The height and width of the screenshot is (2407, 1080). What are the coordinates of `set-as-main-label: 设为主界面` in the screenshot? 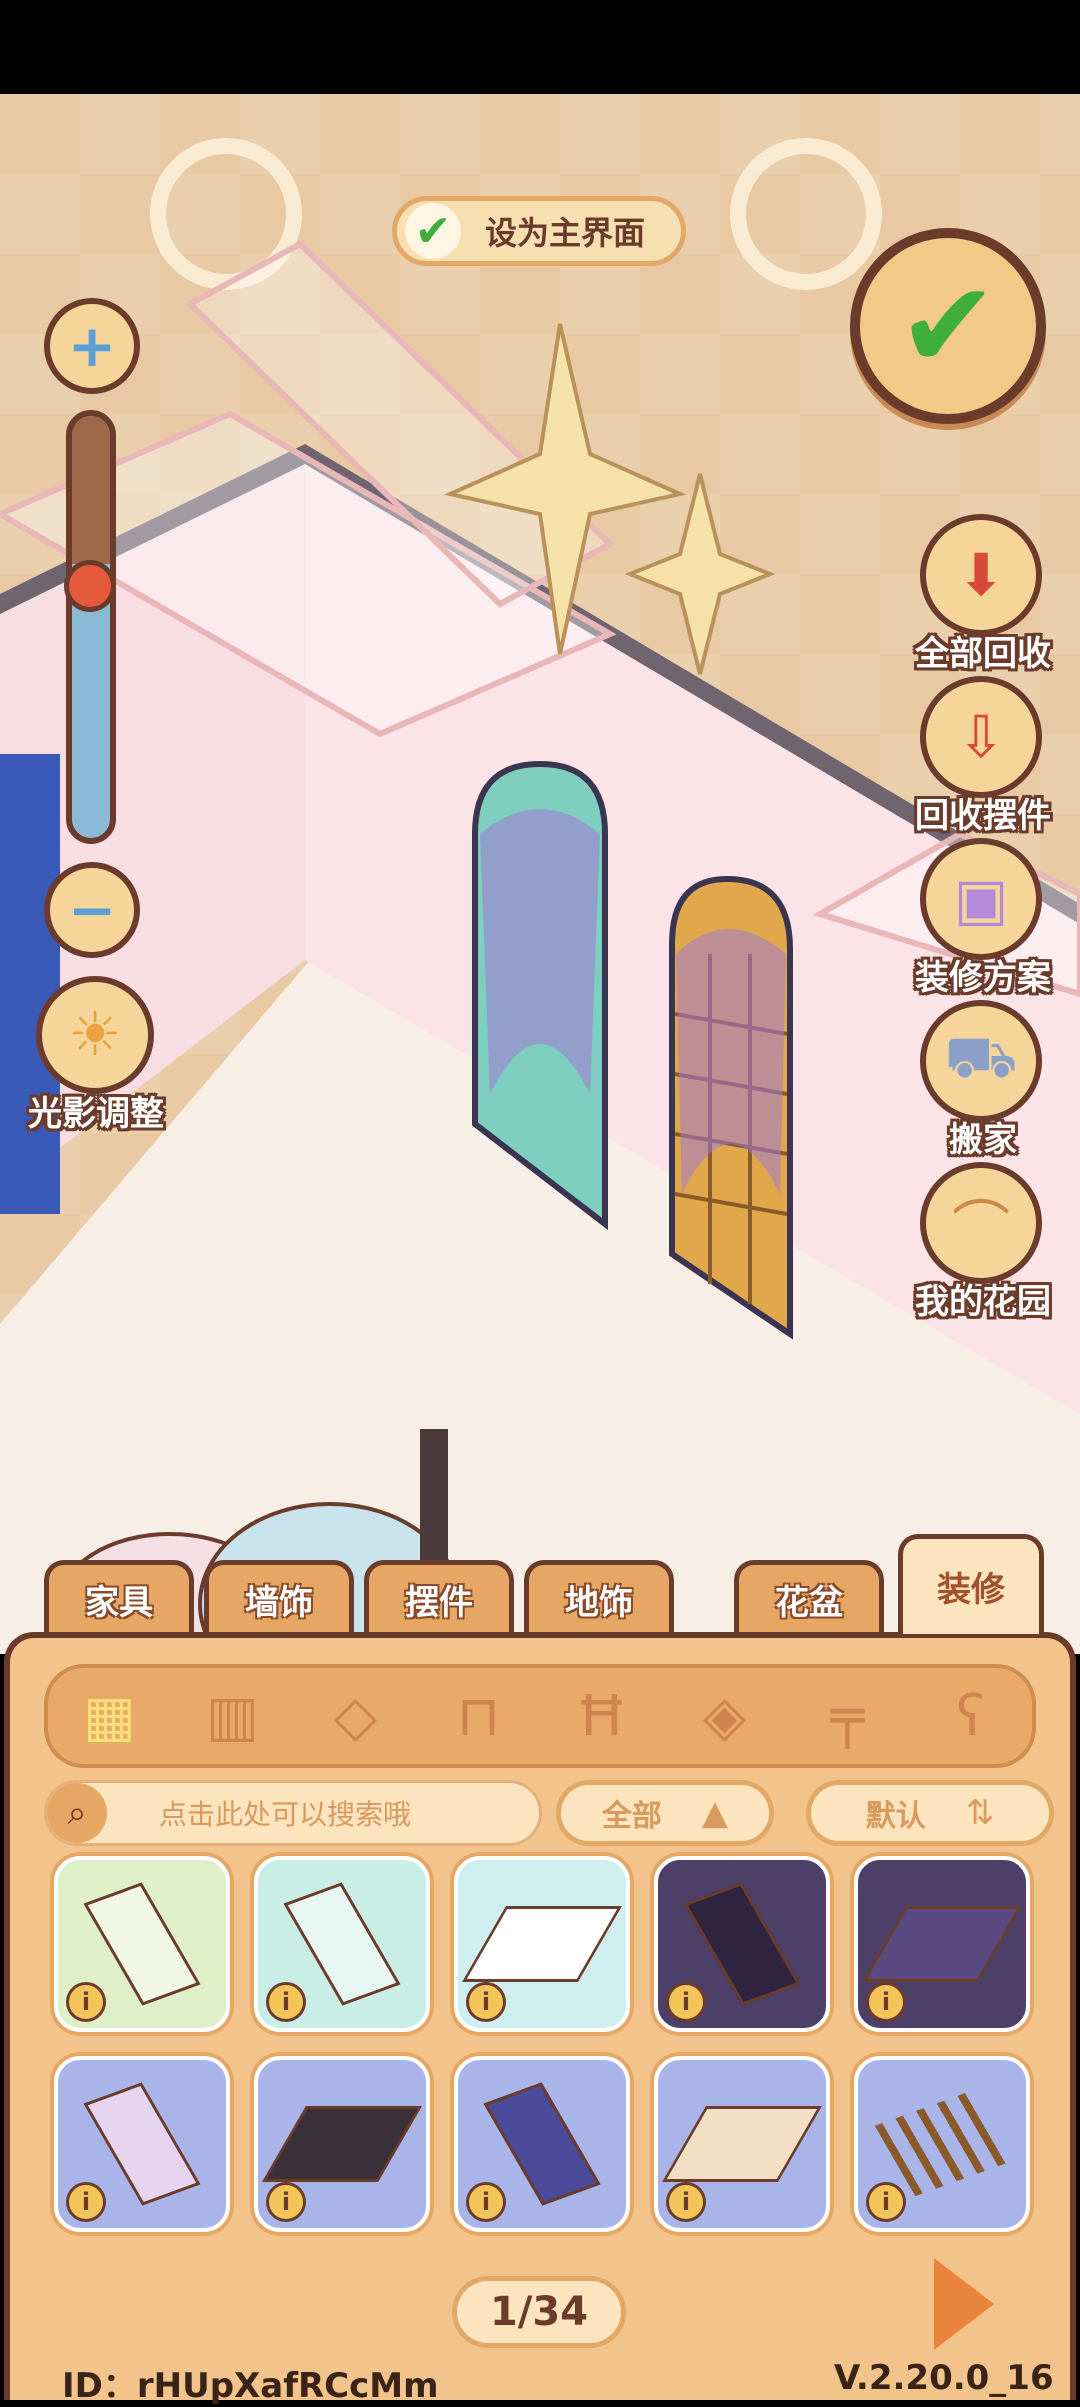 It's located at (565, 233).